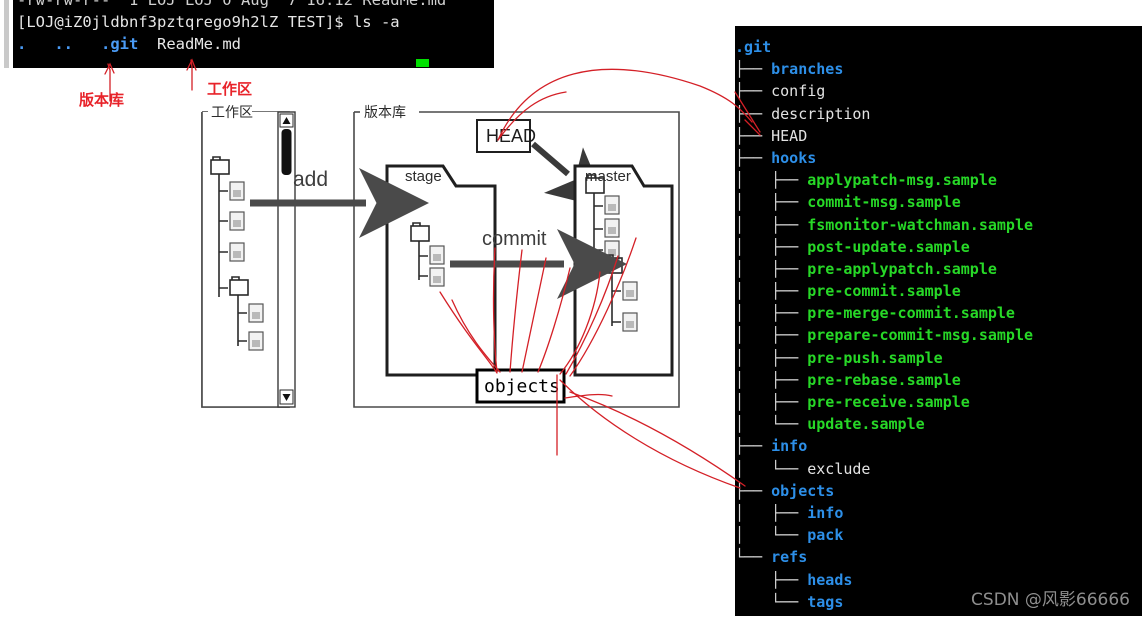  I want to click on tree-row: ├── hooks, so click(938, 158).